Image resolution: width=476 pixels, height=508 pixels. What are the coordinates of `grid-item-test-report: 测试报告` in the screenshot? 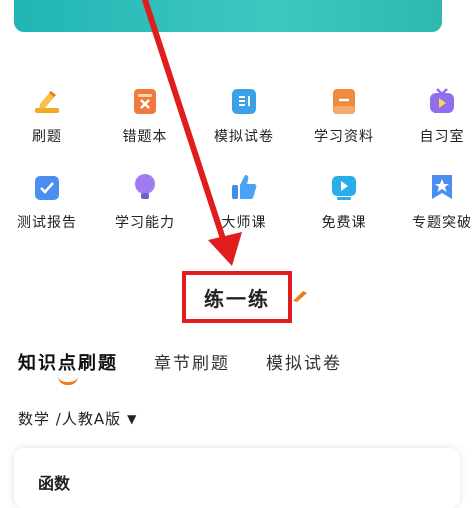 It's located at (47, 202).